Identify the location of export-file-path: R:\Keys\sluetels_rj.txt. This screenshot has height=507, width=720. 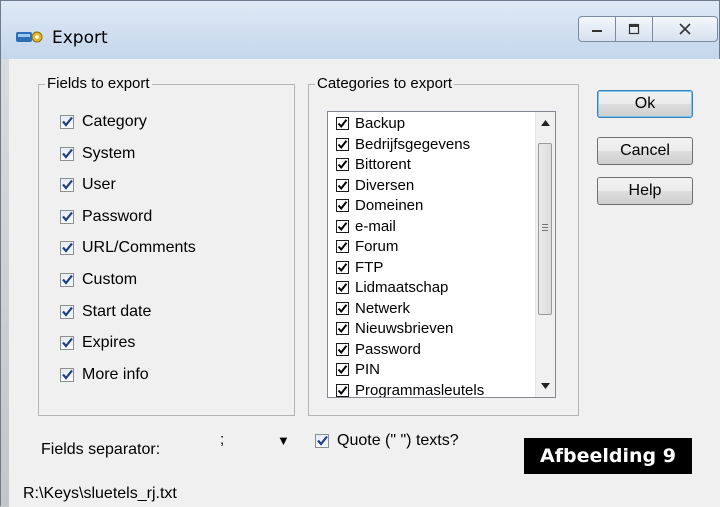
(100, 493).